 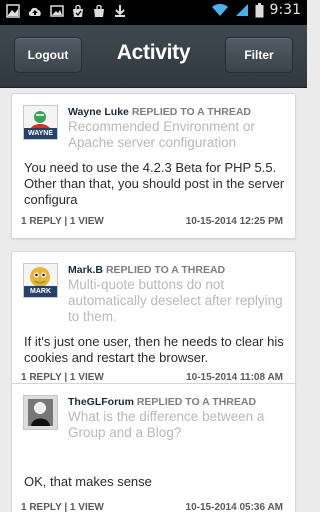 What do you see at coordinates (120, 11) in the screenshot?
I see `download-icon` at bounding box center [120, 11].